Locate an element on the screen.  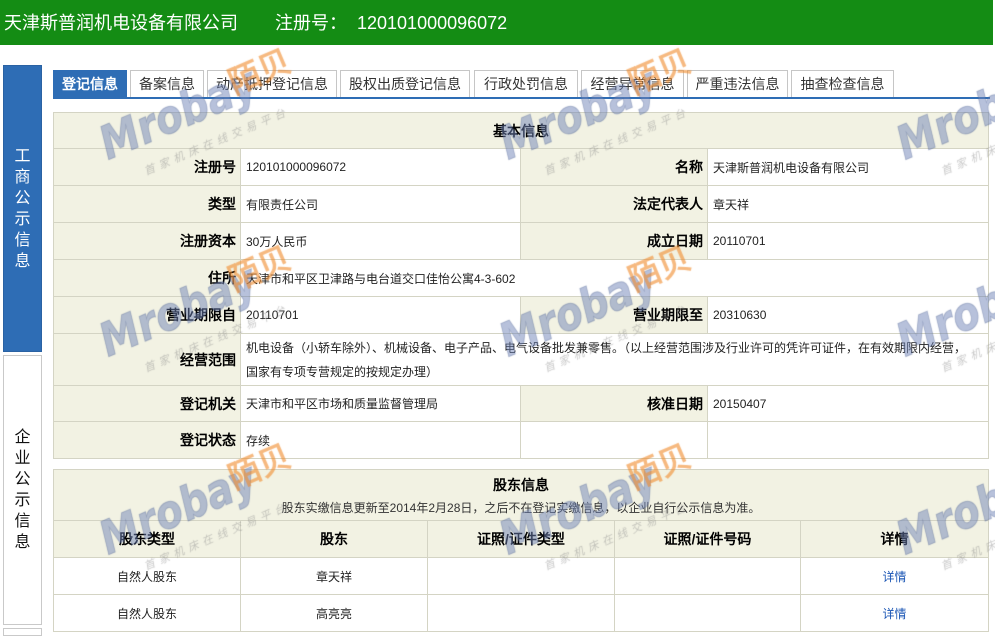
value-term-from: 20110701 is located at coordinates (380, 315).